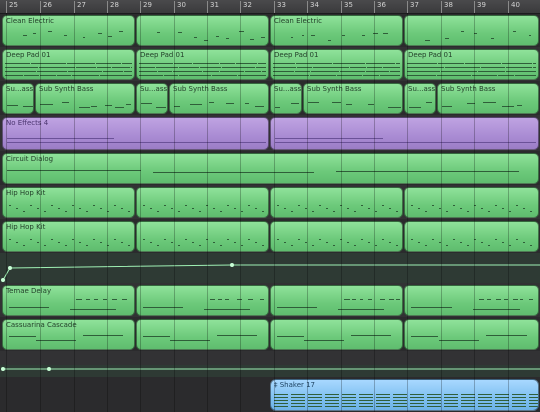  What do you see at coordinates (420, 98) in the screenshot?
I see `region: Su...ass` at bounding box center [420, 98].